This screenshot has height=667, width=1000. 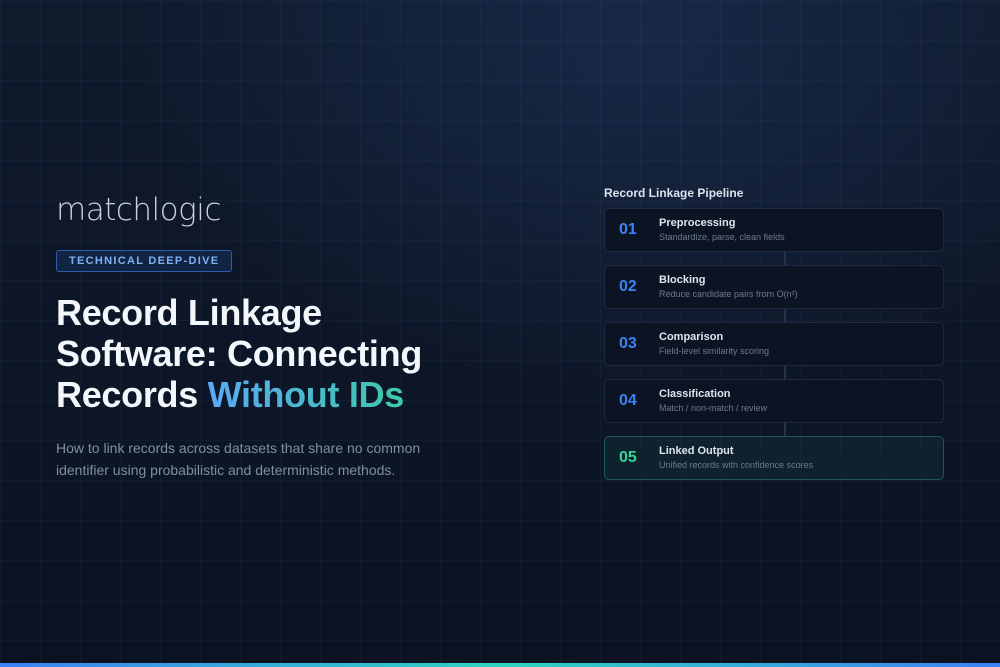 I want to click on category-badge: TECHNICAL DEEP-DIVE, so click(x=144, y=261).